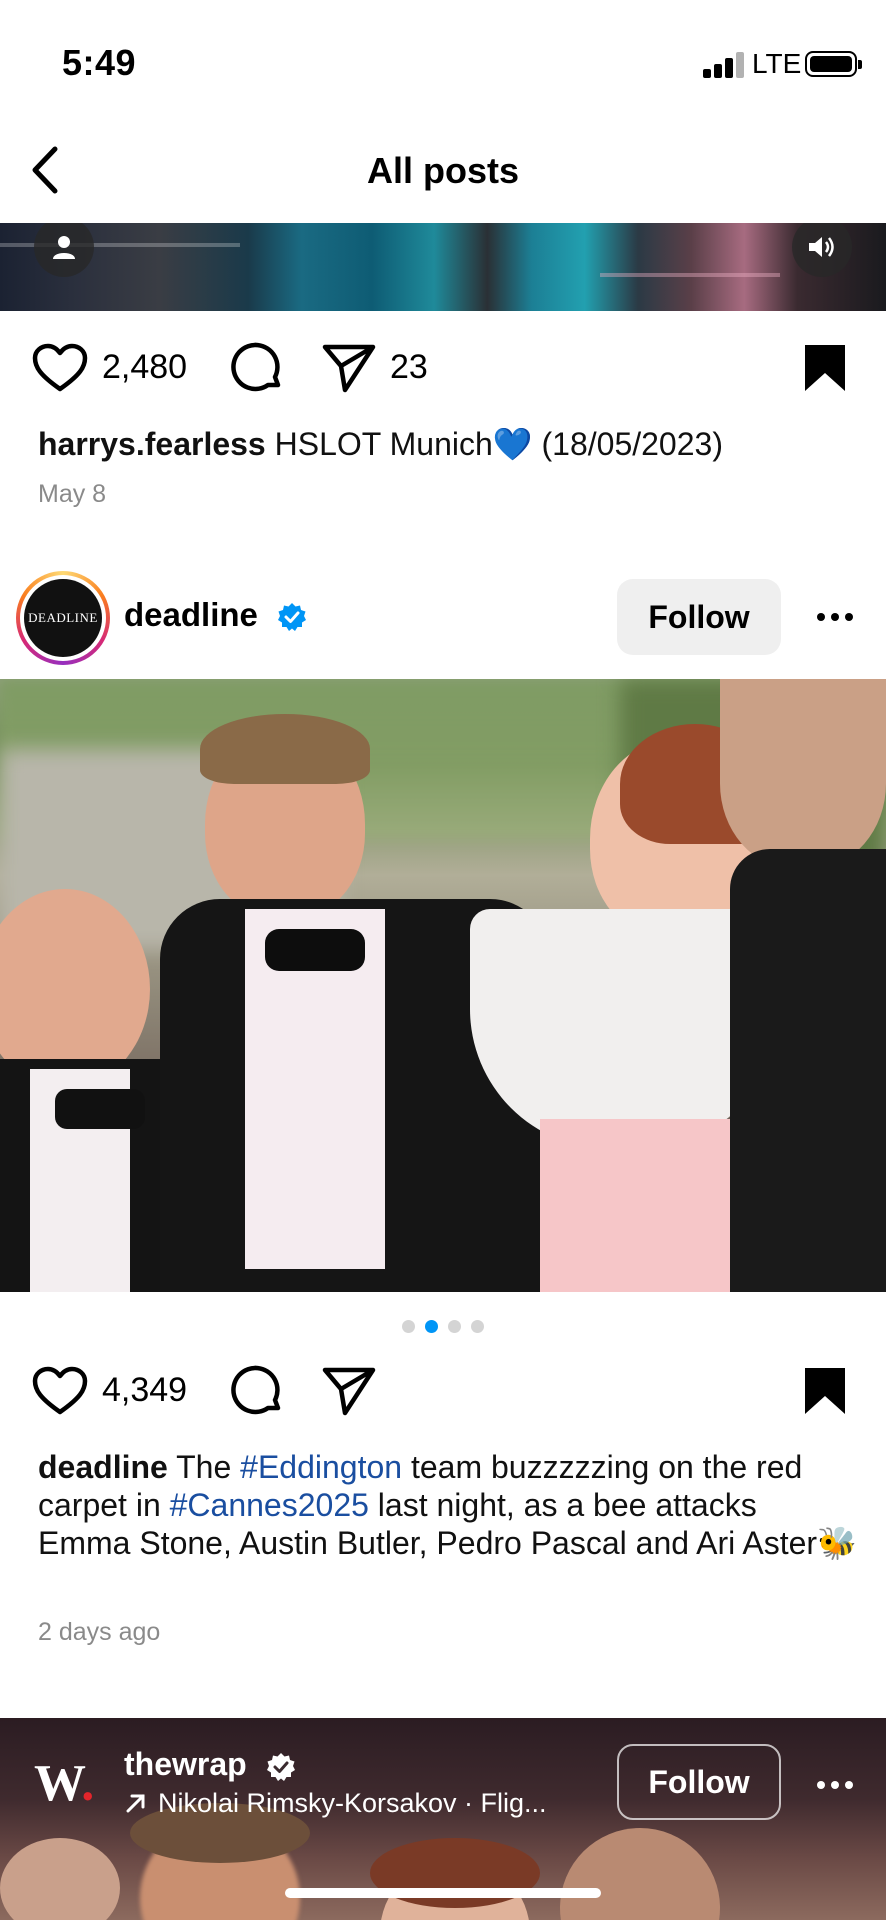  I want to click on hashtag-link: #Eddington, so click(321, 1467).